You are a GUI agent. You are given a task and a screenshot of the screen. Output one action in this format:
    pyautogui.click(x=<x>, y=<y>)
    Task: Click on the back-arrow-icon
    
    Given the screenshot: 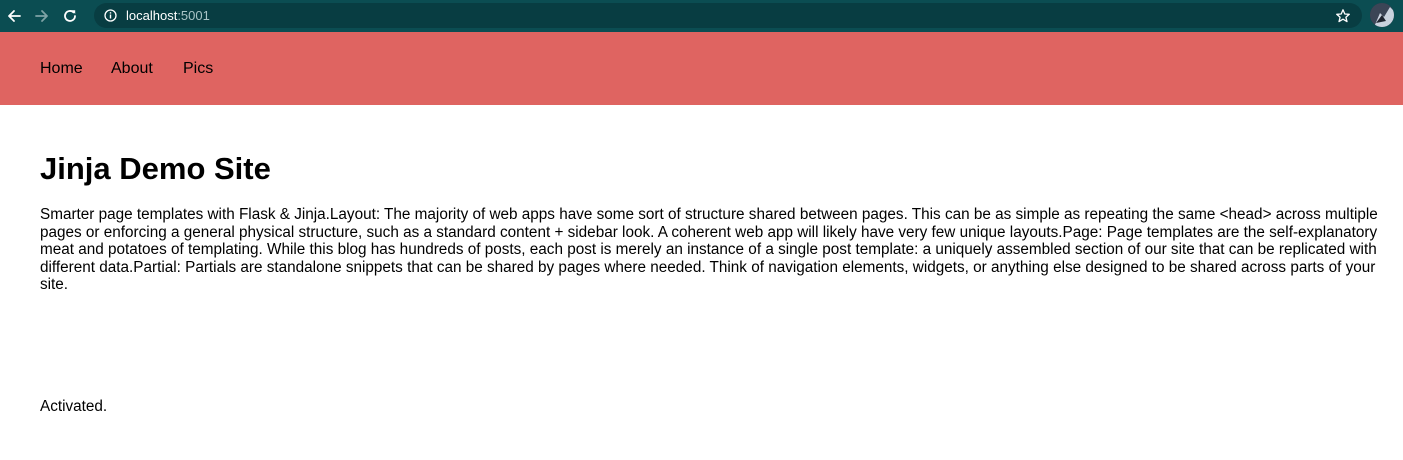 What is the action you would take?
    pyautogui.click(x=14, y=16)
    